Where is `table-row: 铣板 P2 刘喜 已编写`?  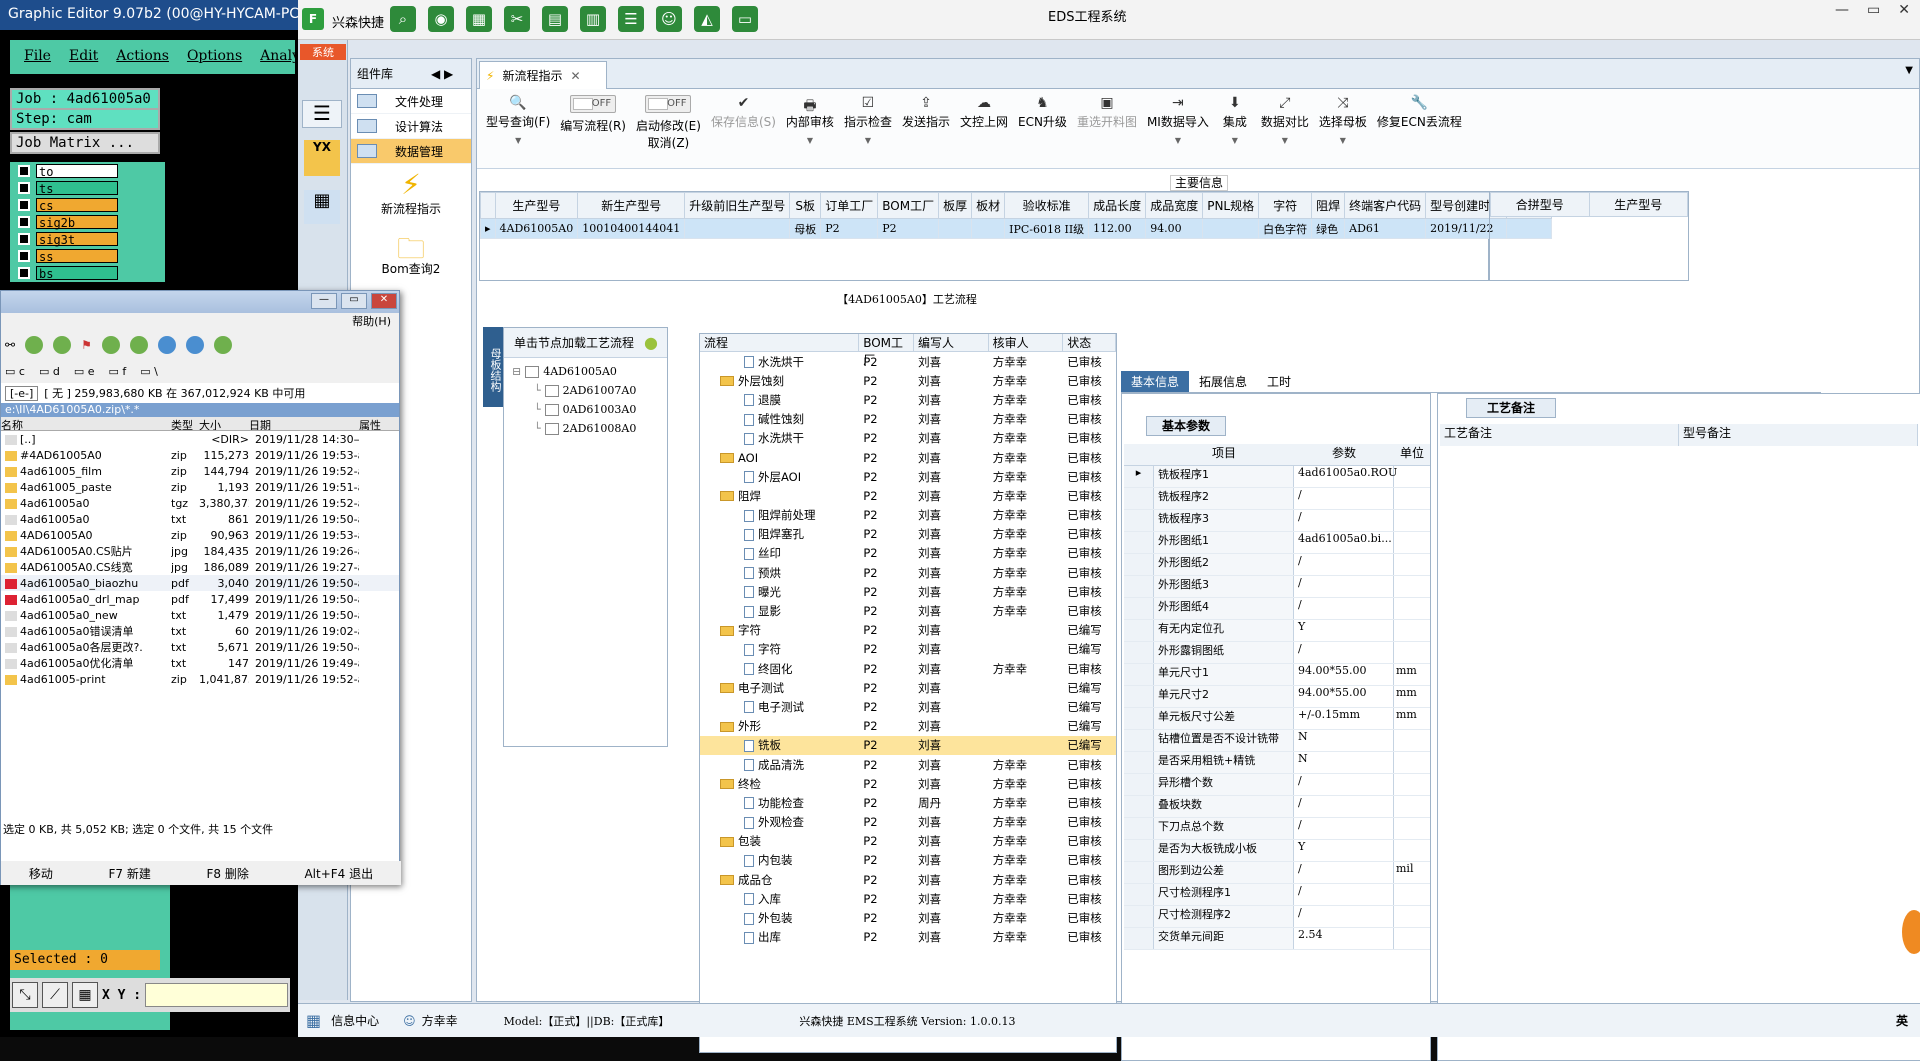 table-row: 铣板 P2 刘喜 已编写 is located at coordinates (908, 745).